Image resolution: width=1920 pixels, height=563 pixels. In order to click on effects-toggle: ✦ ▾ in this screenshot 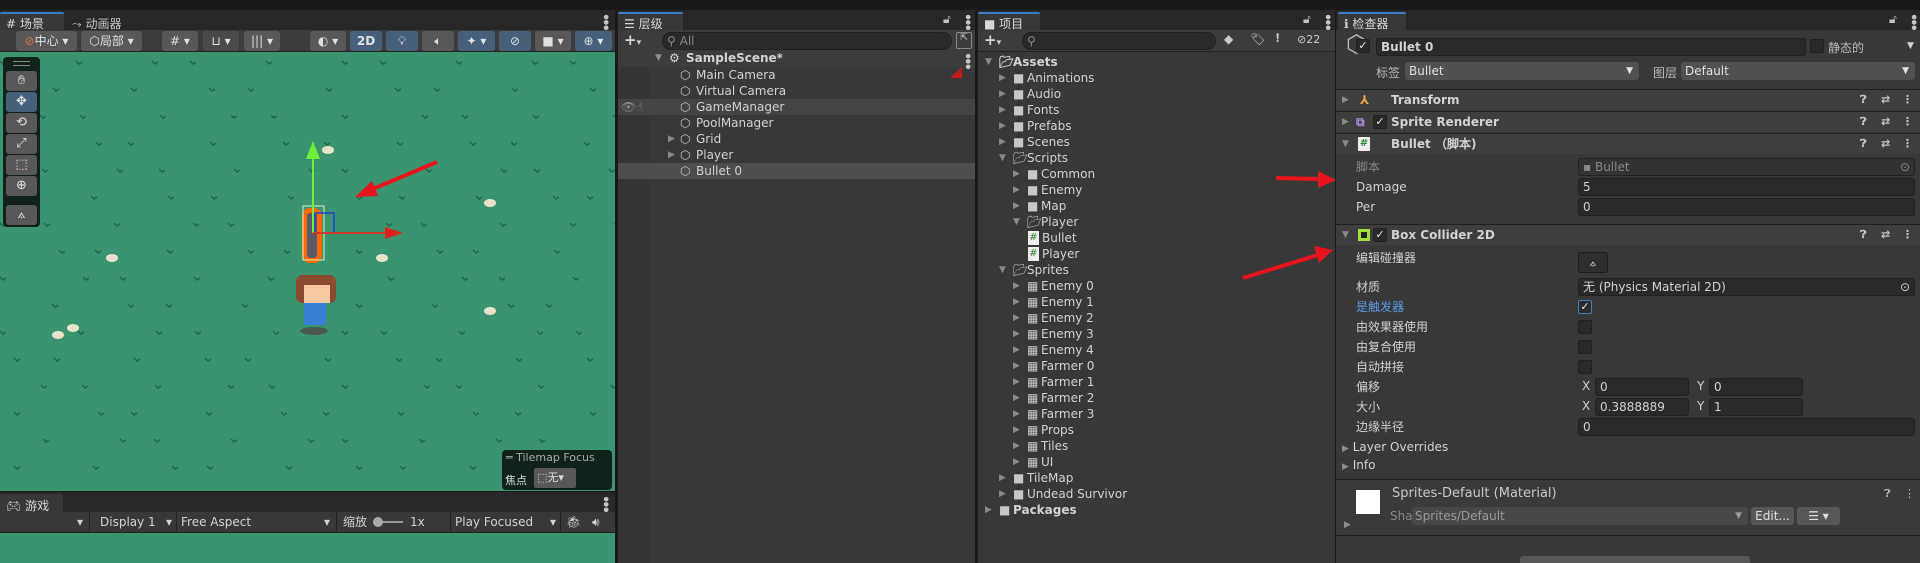, I will do `click(476, 41)`.